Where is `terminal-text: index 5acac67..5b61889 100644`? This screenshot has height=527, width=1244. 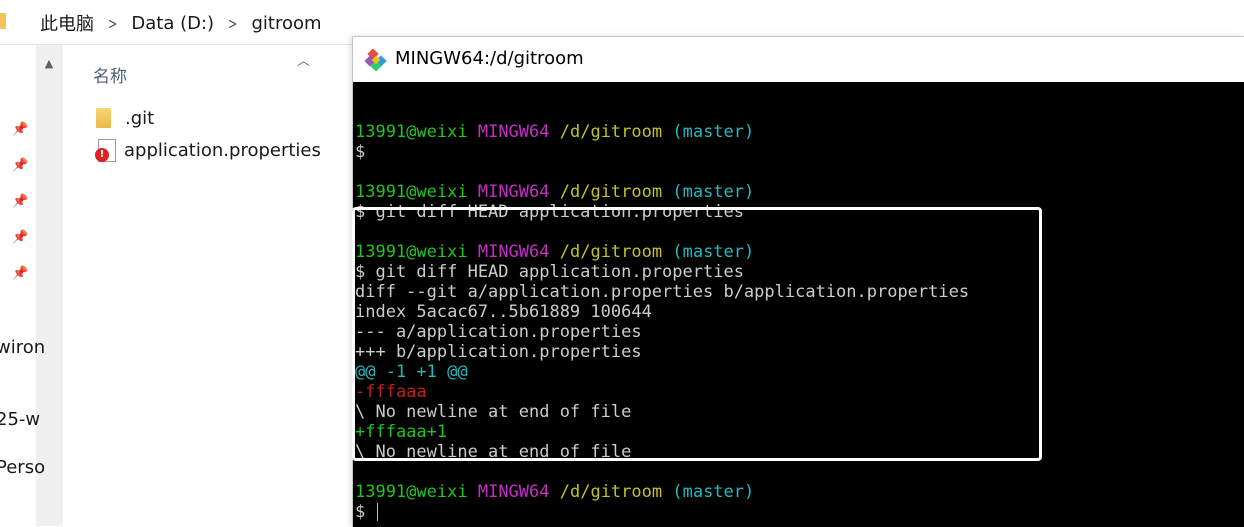 terminal-text: index 5acac67..5b61889 100644 is located at coordinates (503, 312).